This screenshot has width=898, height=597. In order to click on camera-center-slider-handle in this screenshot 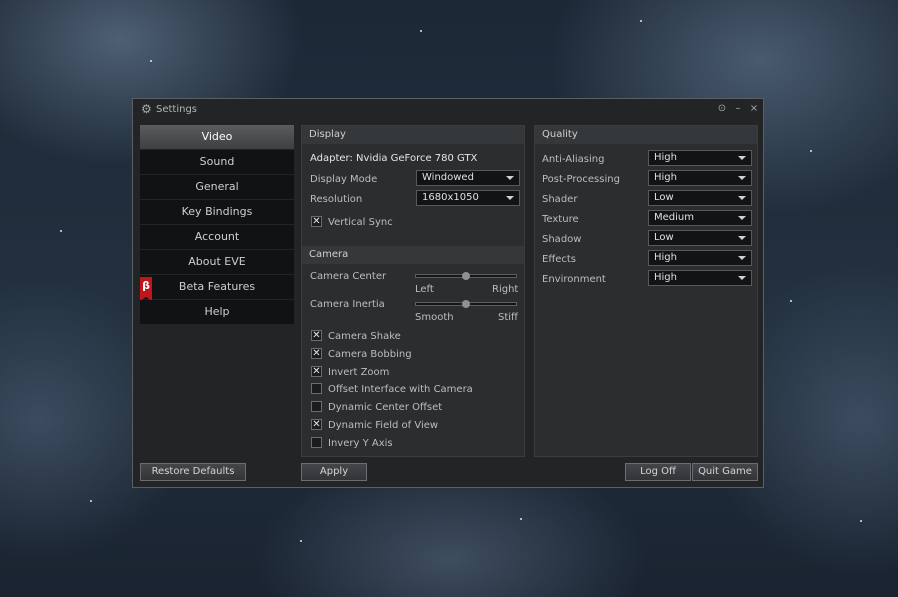, I will do `click(466, 276)`.